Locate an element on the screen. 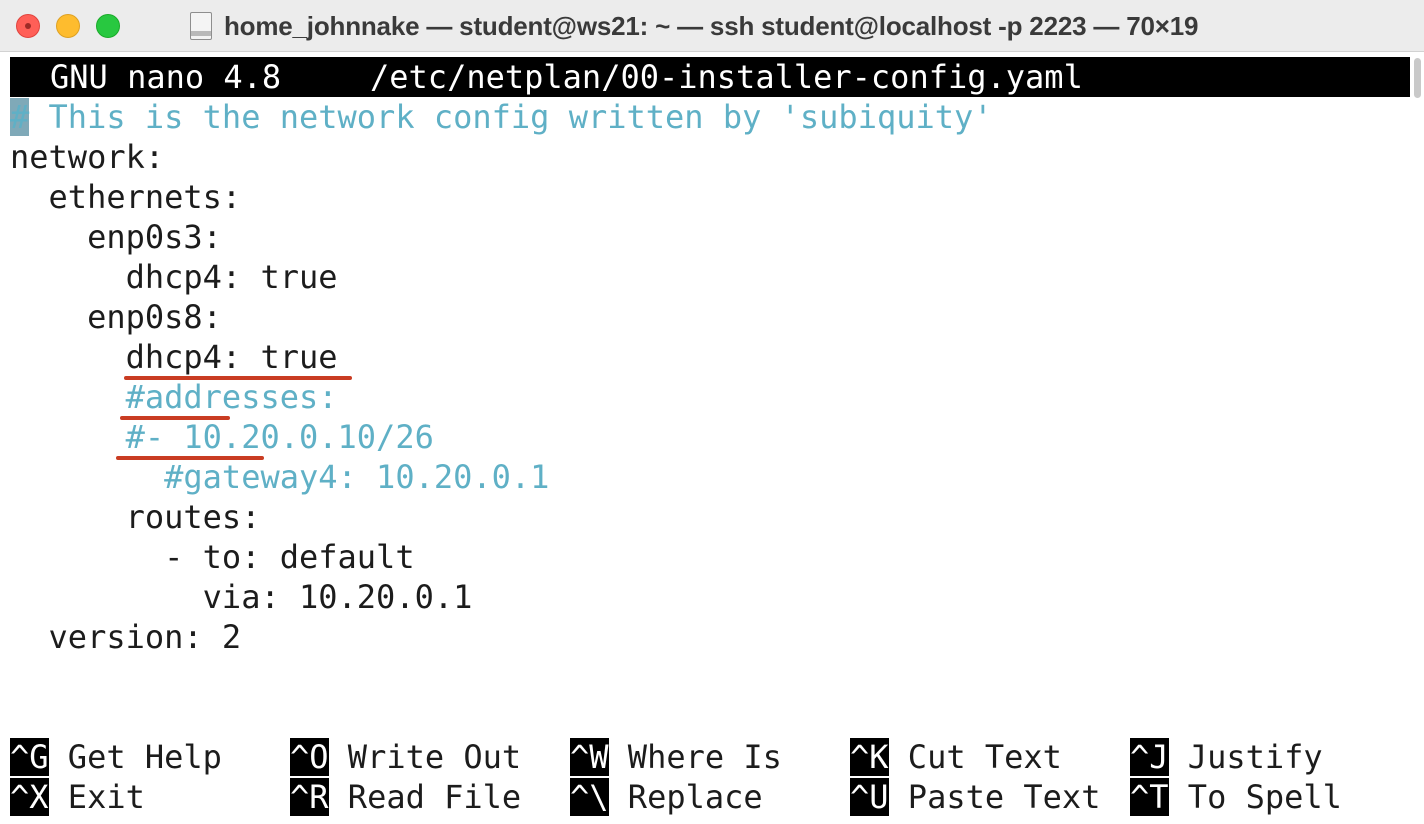  close-window-button is located at coordinates (28, 26).